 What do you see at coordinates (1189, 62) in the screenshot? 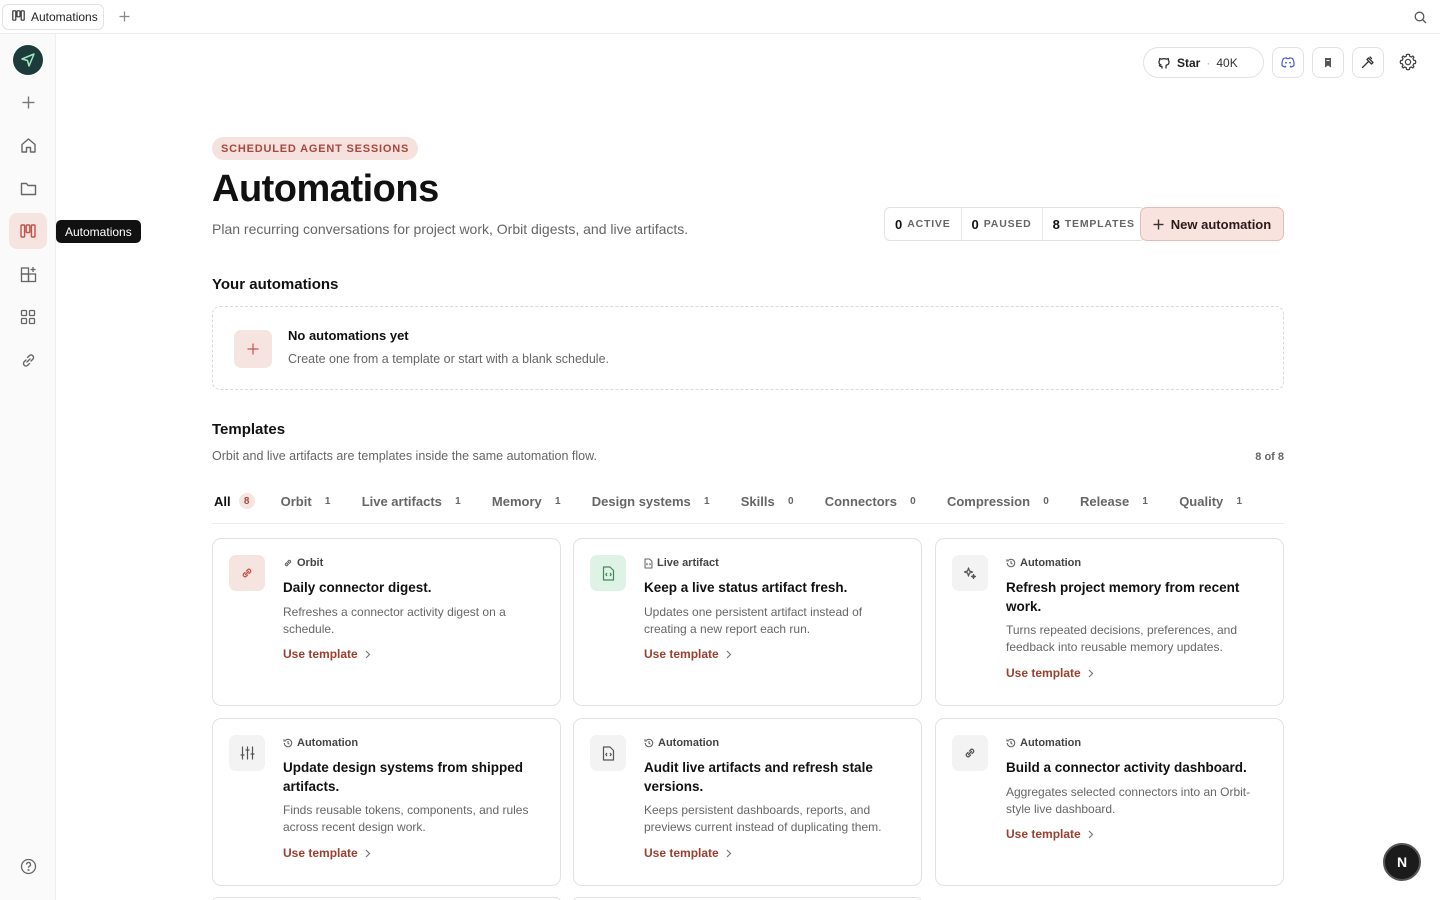
I see `star-label: Star` at bounding box center [1189, 62].